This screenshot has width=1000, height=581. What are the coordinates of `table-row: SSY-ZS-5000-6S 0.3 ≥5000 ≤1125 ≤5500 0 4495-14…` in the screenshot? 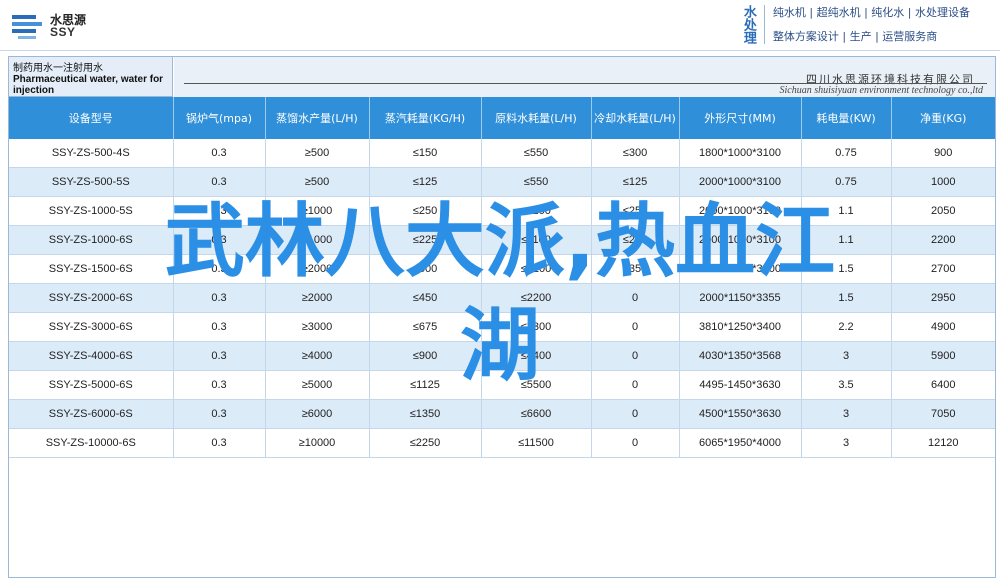 It's located at (502, 385).